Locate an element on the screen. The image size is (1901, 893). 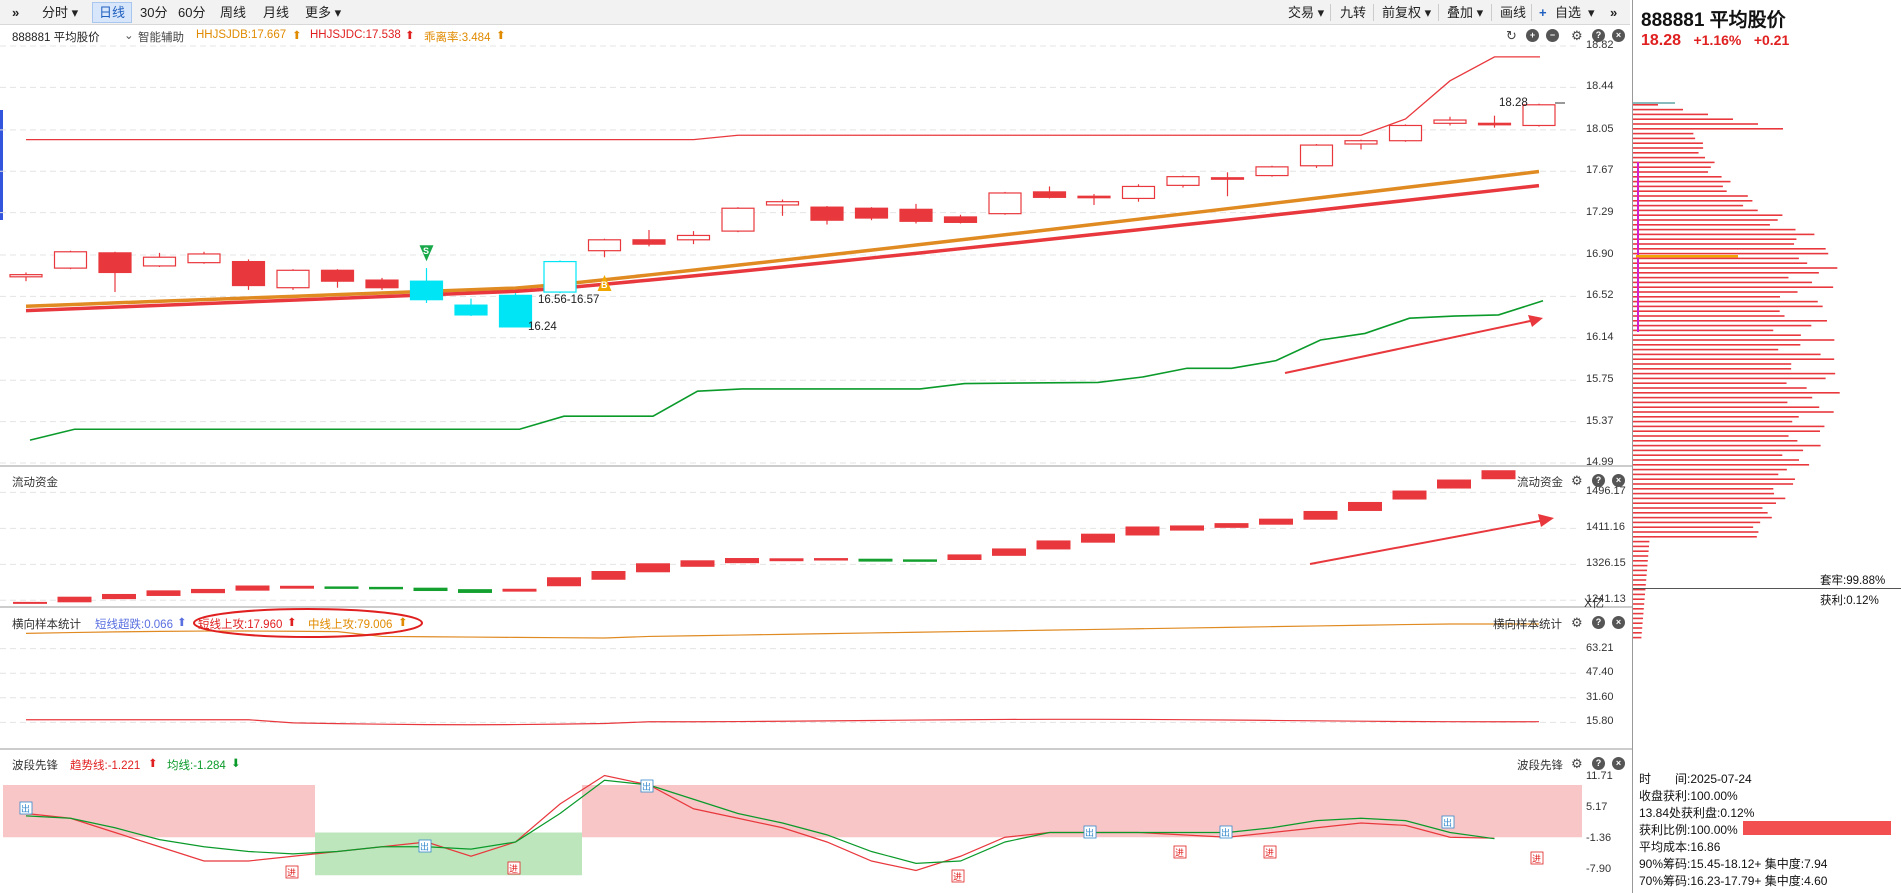
high-label: 18.28 is located at coordinates (1513, 103).